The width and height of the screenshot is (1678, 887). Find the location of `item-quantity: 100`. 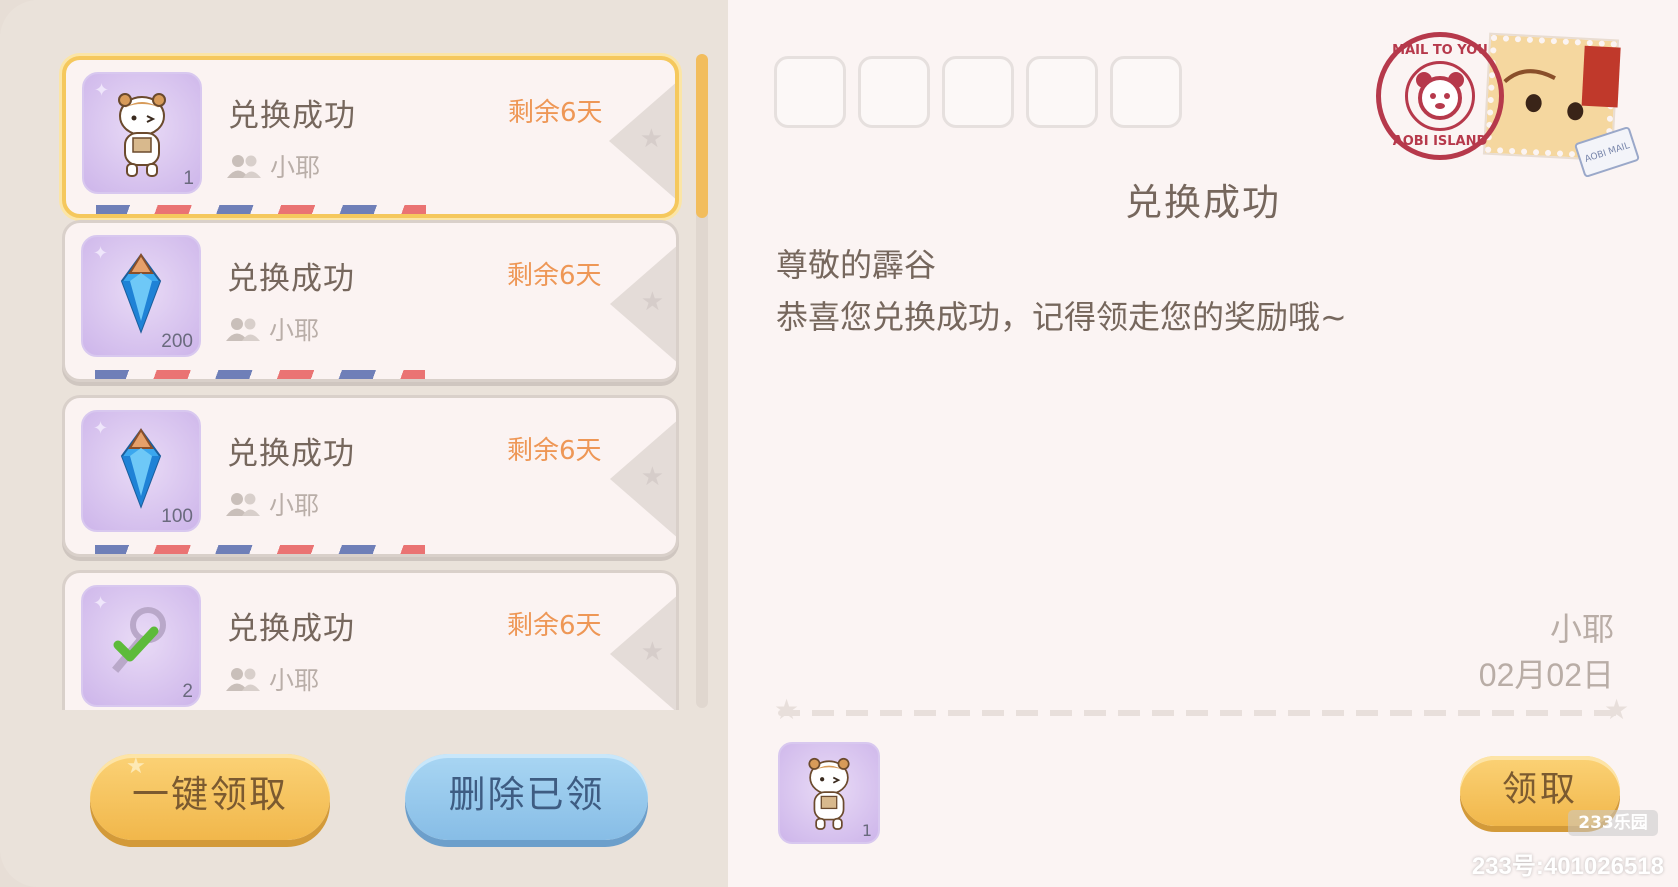

item-quantity: 100 is located at coordinates (177, 516).